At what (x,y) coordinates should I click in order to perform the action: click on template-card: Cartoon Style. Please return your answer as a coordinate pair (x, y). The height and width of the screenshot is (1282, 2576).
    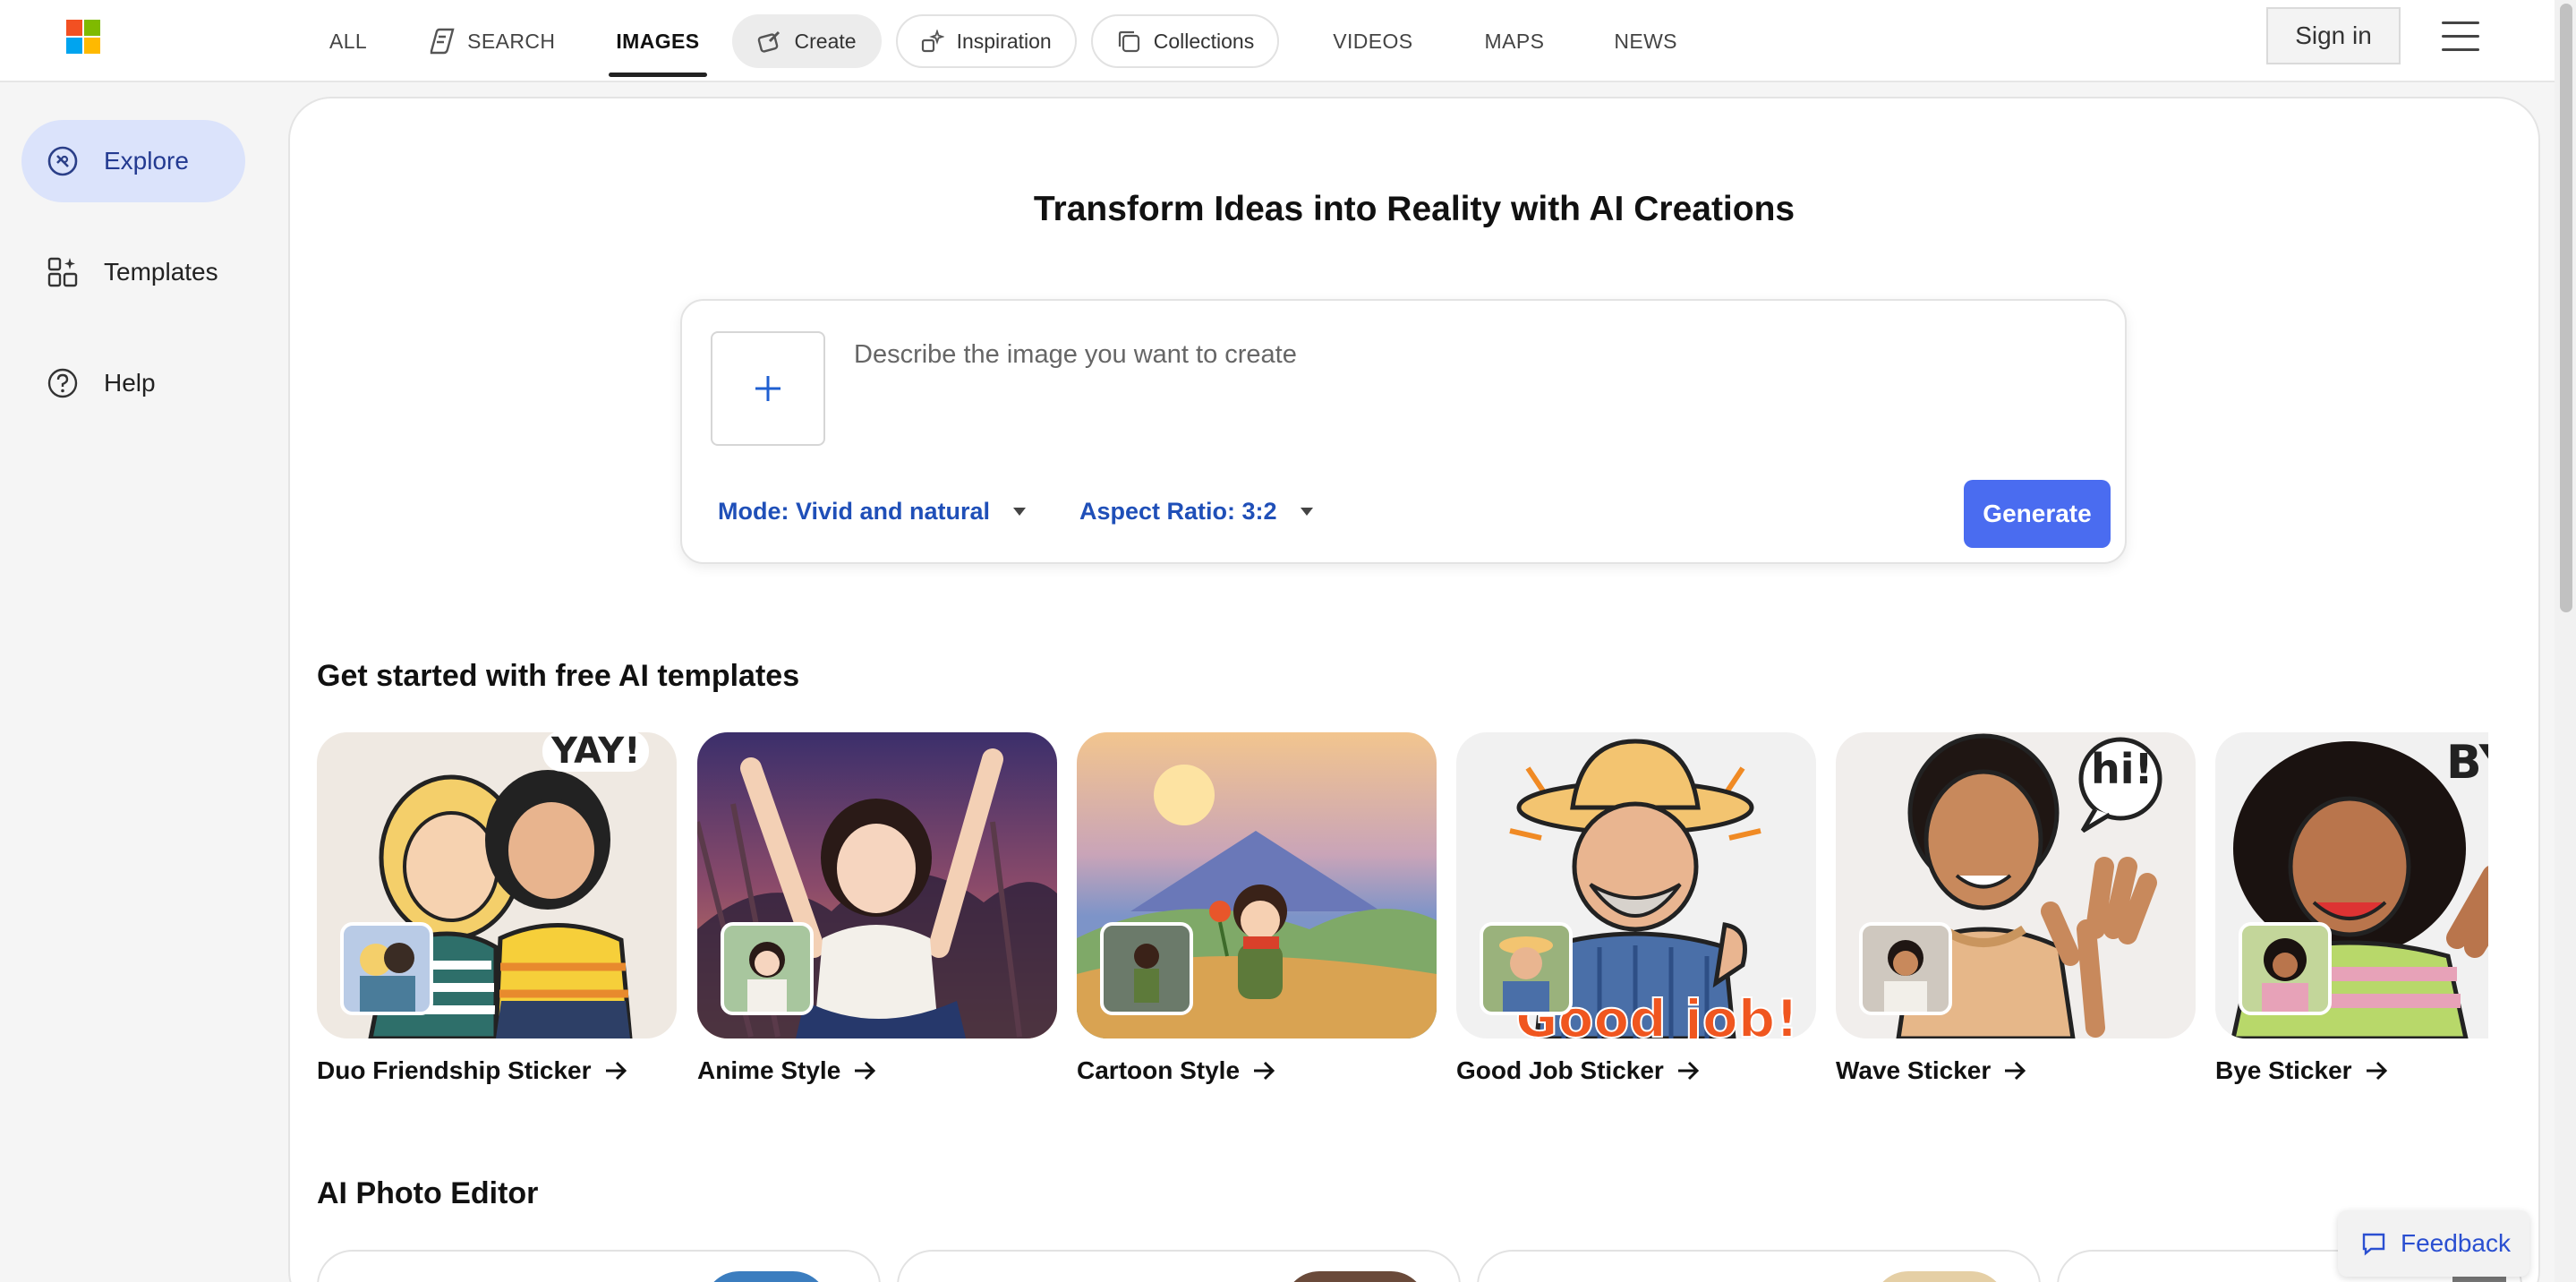
    Looking at the image, I should click on (1257, 908).